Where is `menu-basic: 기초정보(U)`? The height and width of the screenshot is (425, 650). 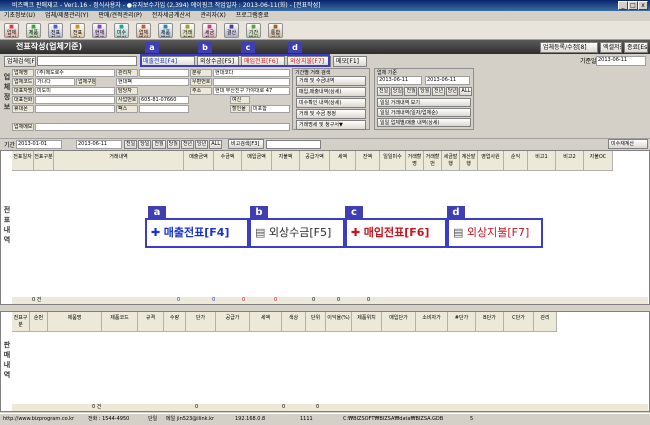 menu-basic: 기초정보(U) is located at coordinates (19, 15).